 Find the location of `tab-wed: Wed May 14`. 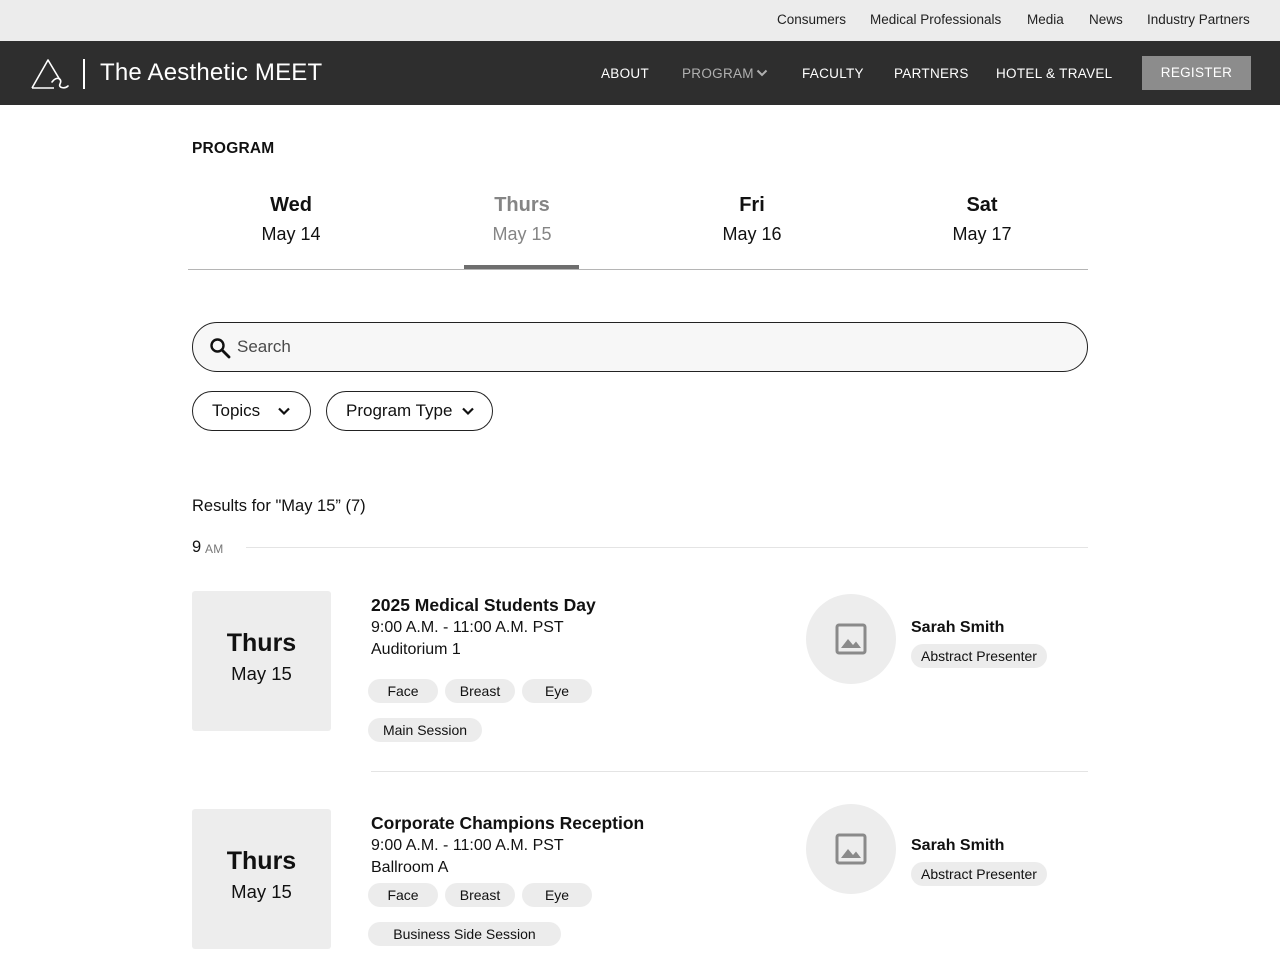

tab-wed: Wed May 14 is located at coordinates (291, 219).